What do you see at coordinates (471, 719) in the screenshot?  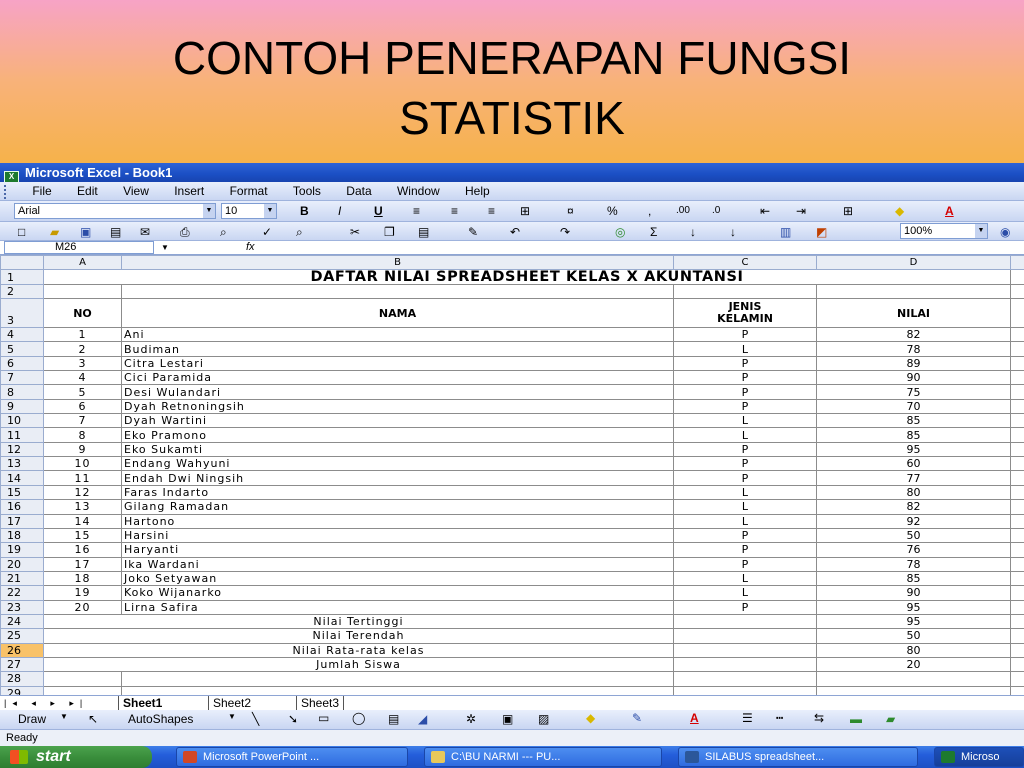 I see `diagram-icon: ✲` at bounding box center [471, 719].